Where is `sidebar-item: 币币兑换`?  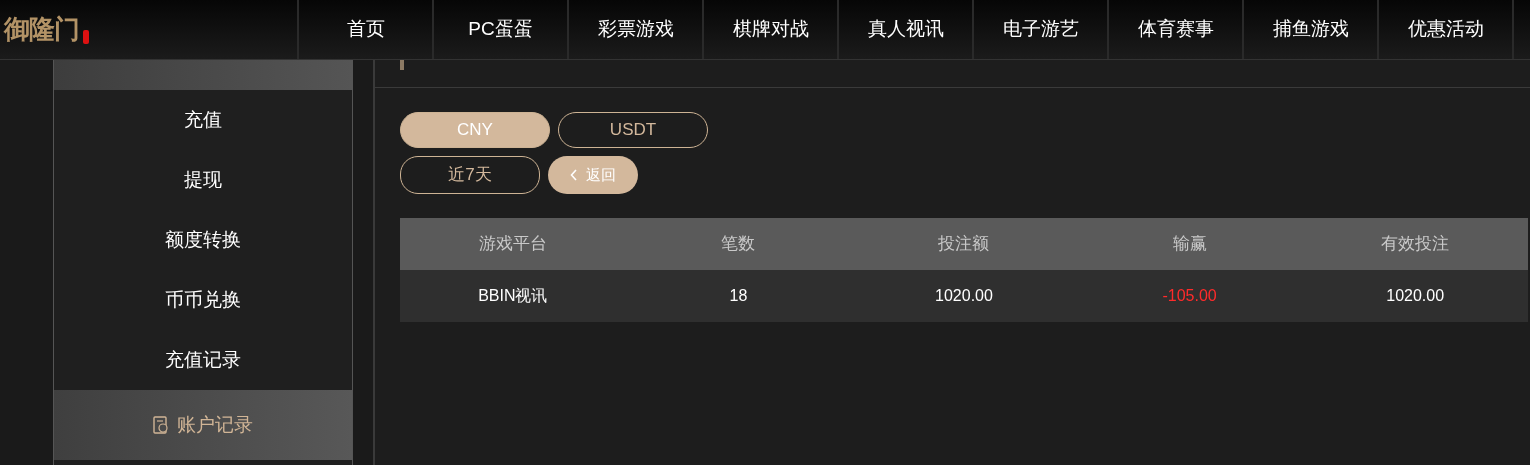 sidebar-item: 币币兑换 is located at coordinates (203, 300).